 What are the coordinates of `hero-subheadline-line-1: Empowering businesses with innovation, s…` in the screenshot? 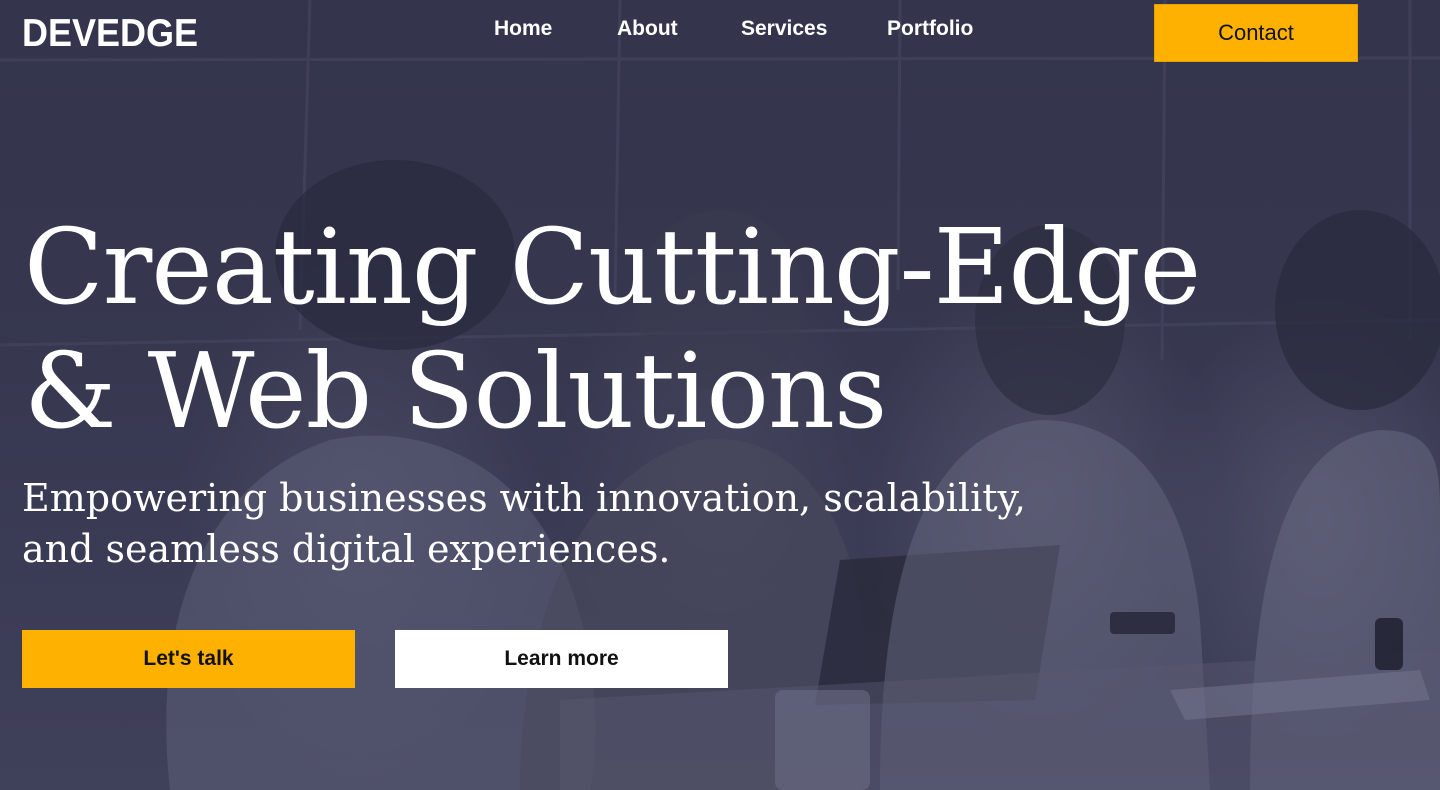 It's located at (524, 498).